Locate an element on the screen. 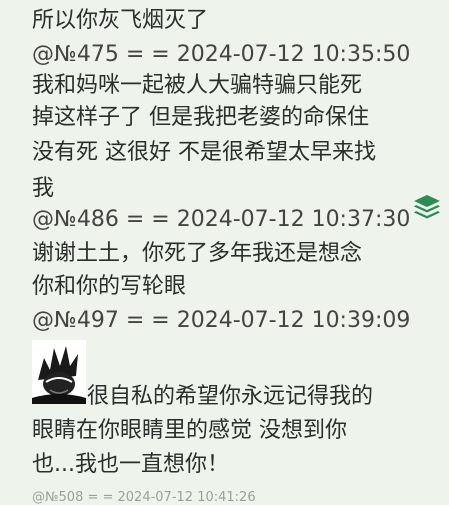 This screenshot has width=449, height=505. comment-header-partial: @№508 = = 2024-07-12 10:41:26 is located at coordinates (144, 497).